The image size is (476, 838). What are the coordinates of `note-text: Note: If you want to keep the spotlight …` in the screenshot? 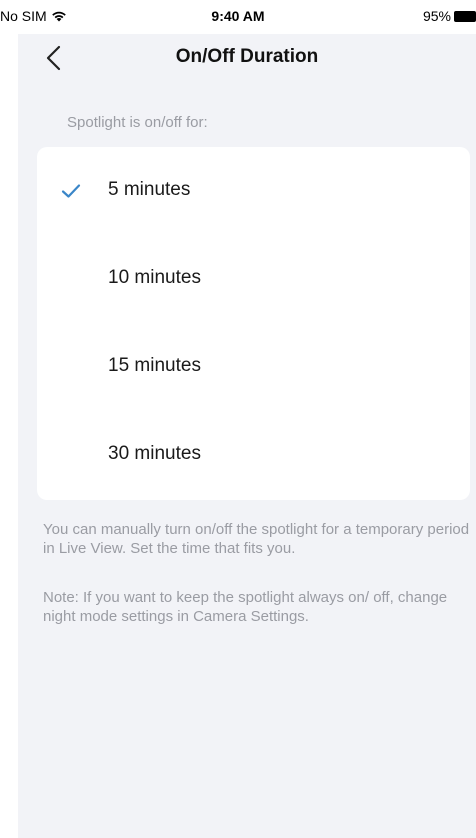 It's located at (245, 607).